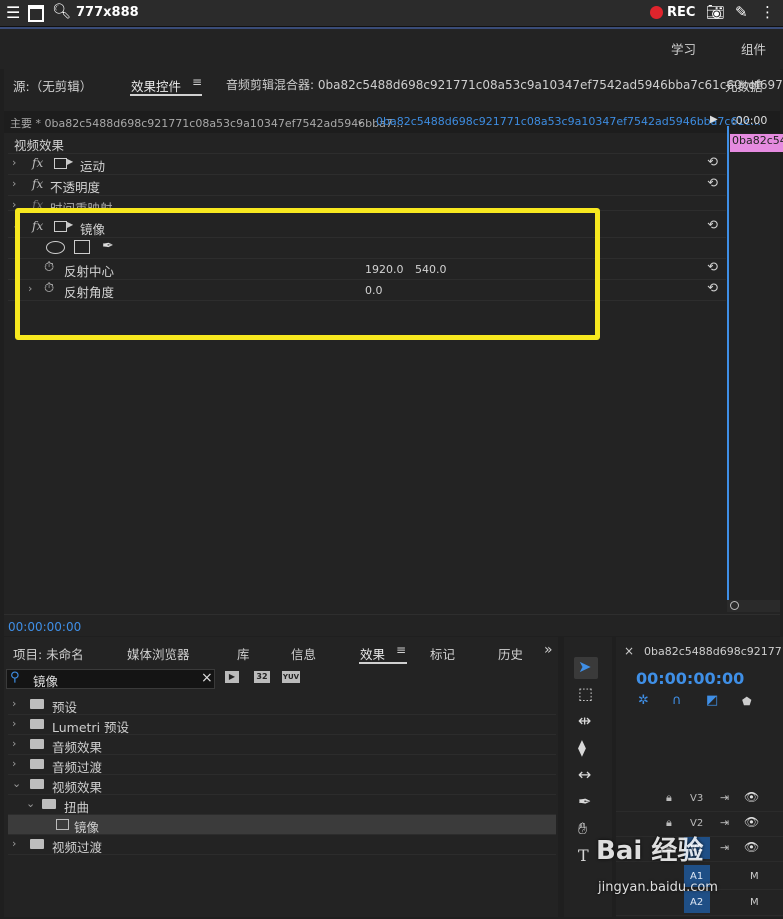 This screenshot has width=783, height=919. What do you see at coordinates (44, 627) in the screenshot?
I see `ec-timecode: 00:00:00:00` at bounding box center [44, 627].